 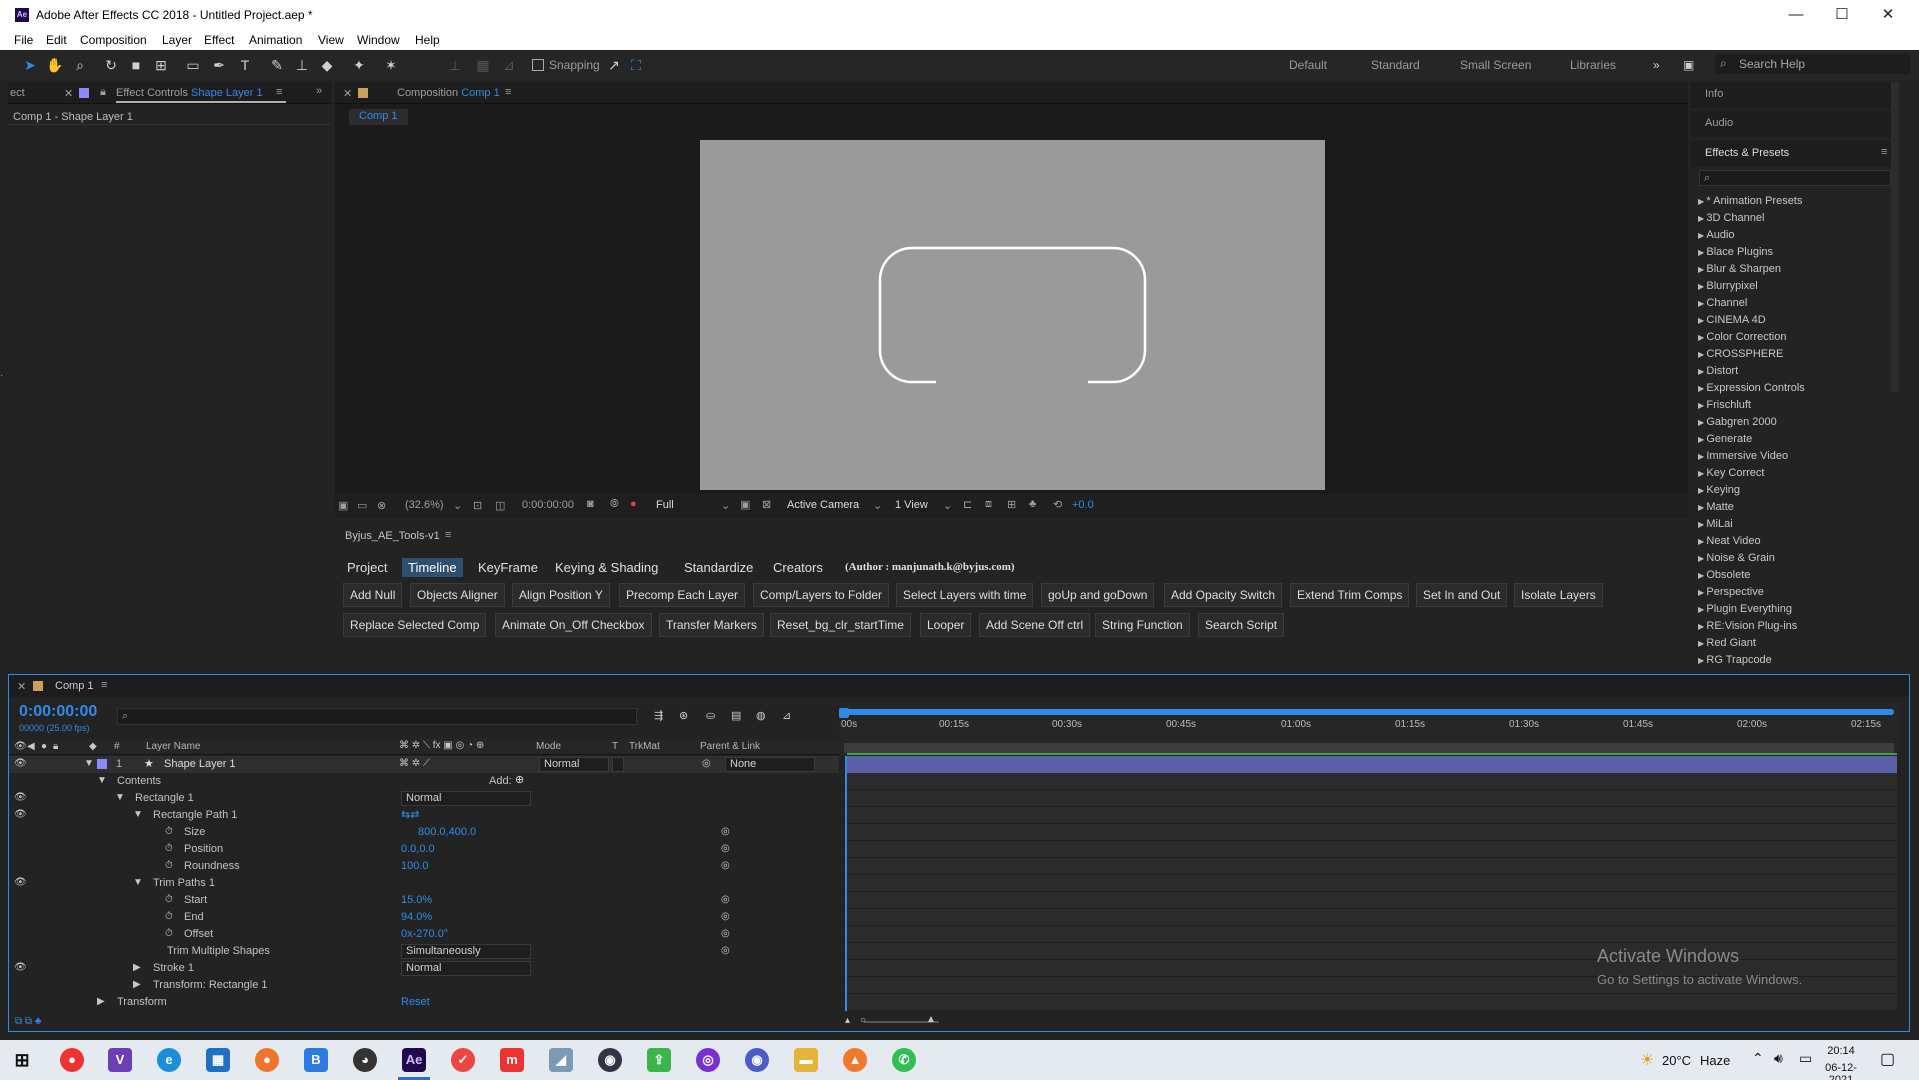 What do you see at coordinates (362, 505) in the screenshot?
I see `monitor-icon: ▭` at bounding box center [362, 505].